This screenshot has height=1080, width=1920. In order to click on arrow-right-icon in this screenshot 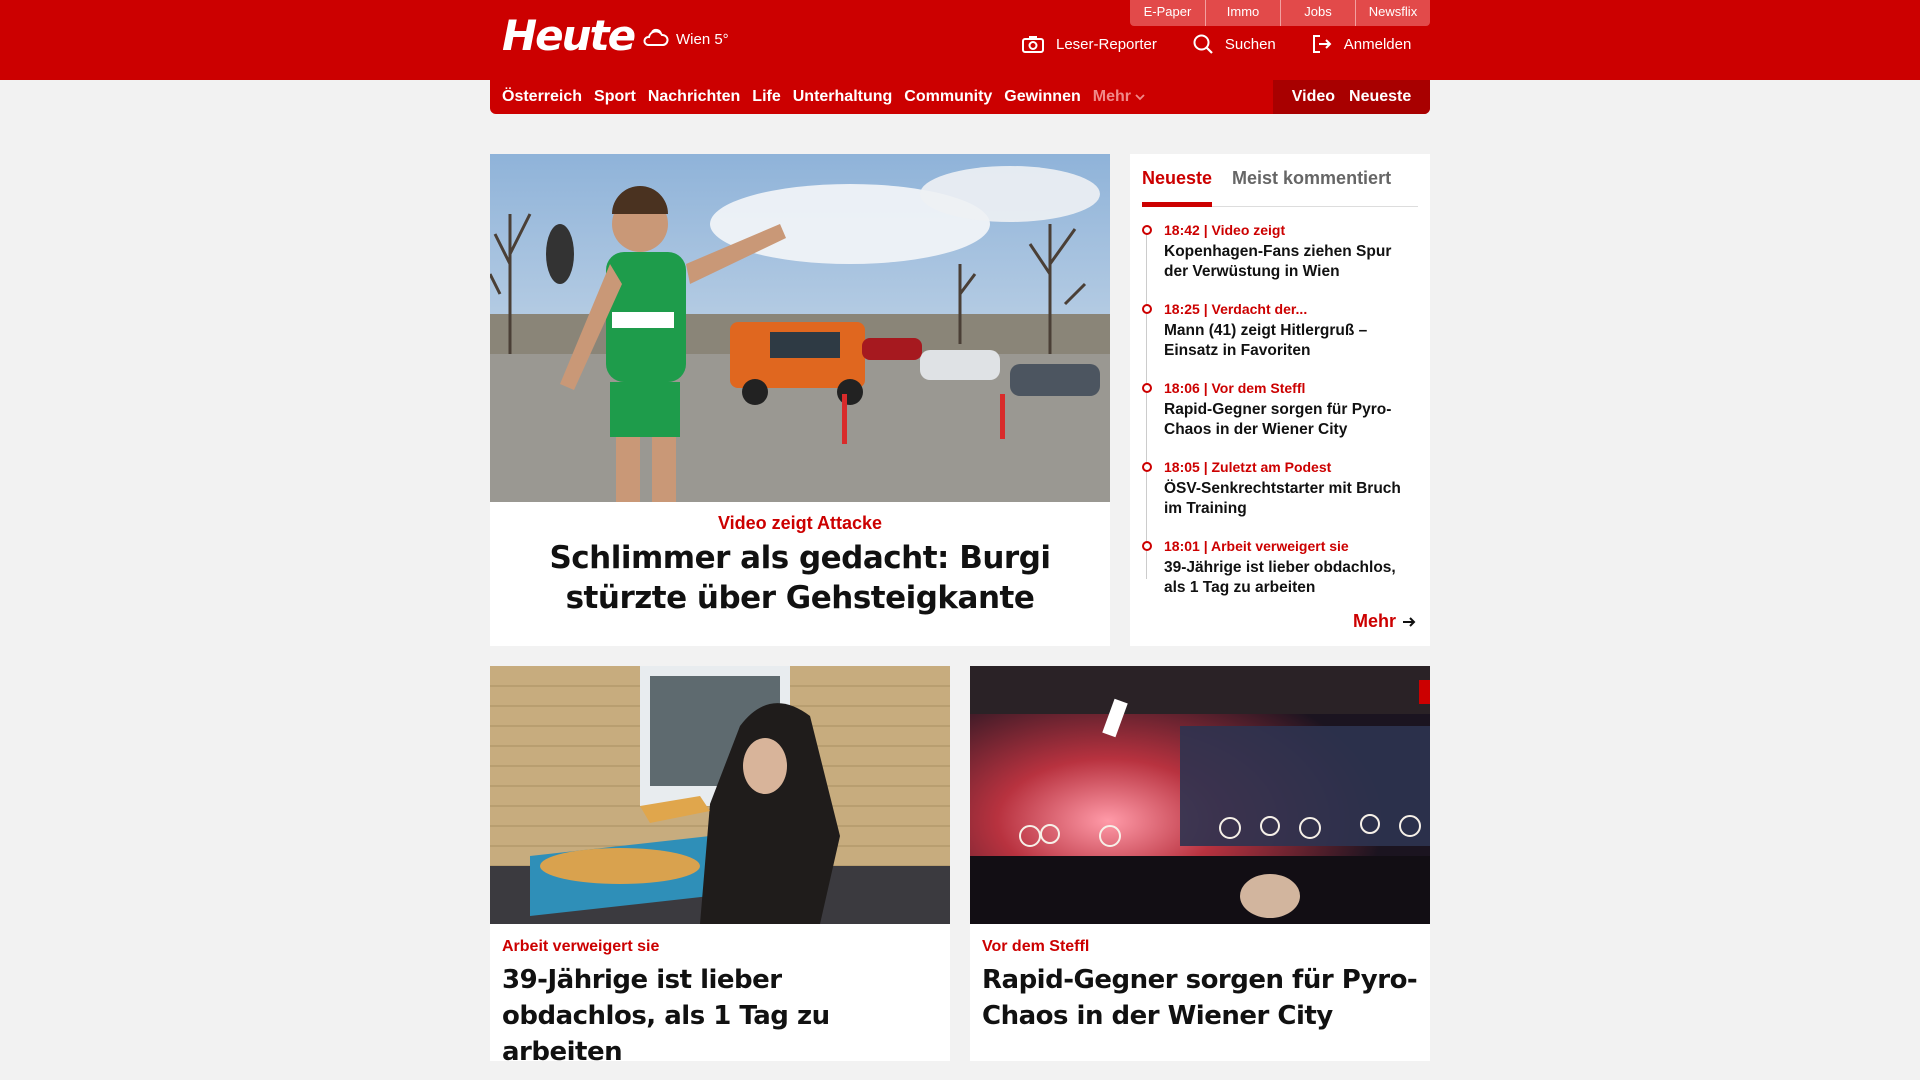, I will do `click(1409, 621)`.